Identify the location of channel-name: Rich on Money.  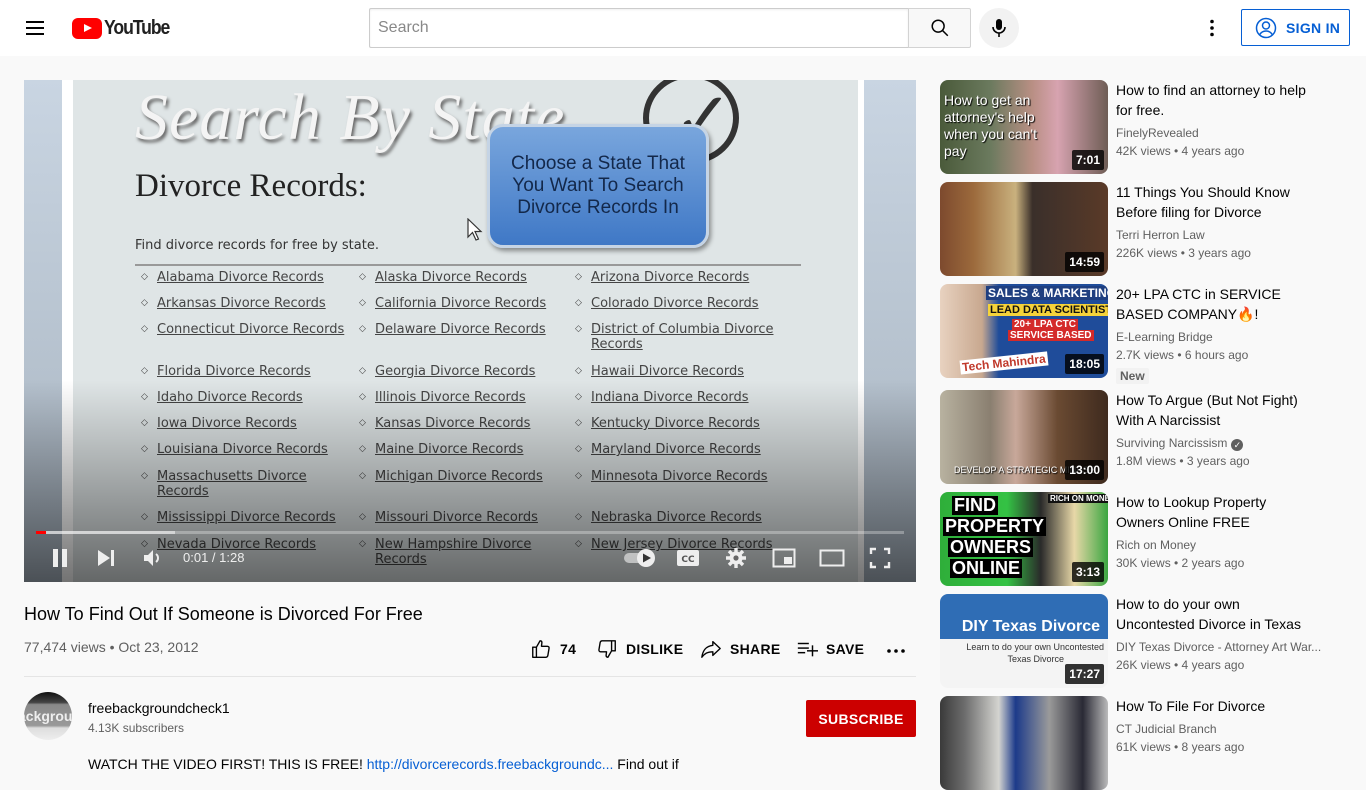
(1156, 545).